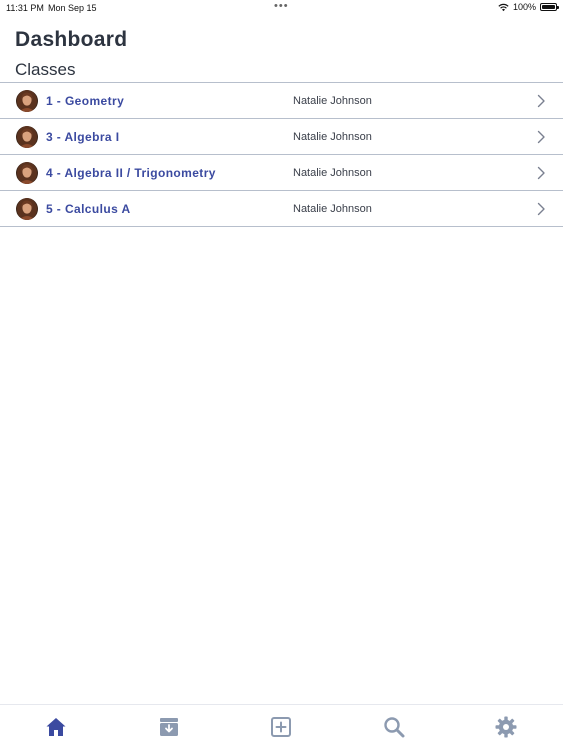  I want to click on tab-add, so click(281, 727).